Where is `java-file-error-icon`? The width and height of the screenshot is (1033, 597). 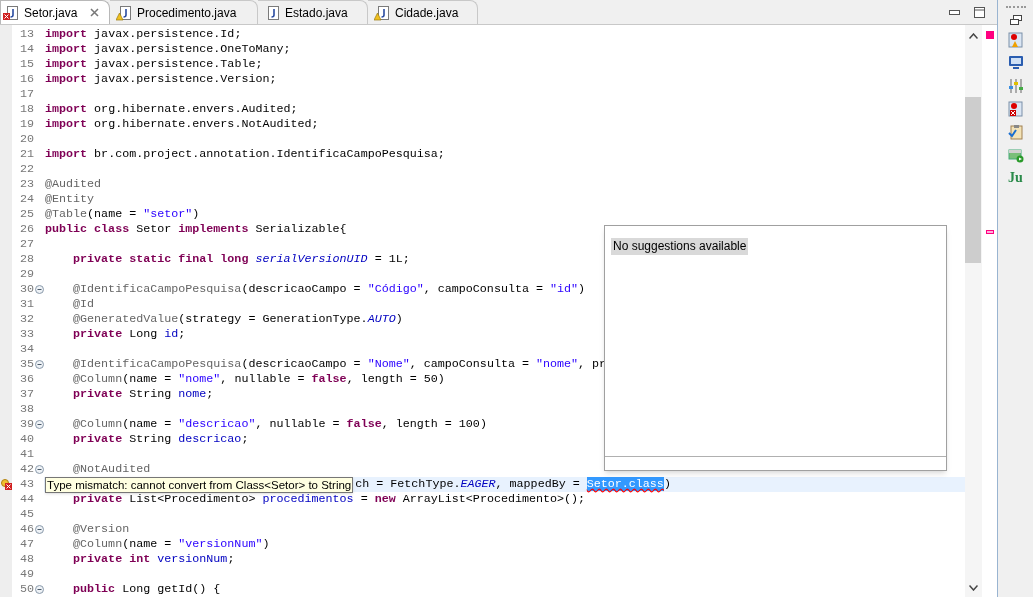
java-file-error-icon is located at coordinates (11, 12).